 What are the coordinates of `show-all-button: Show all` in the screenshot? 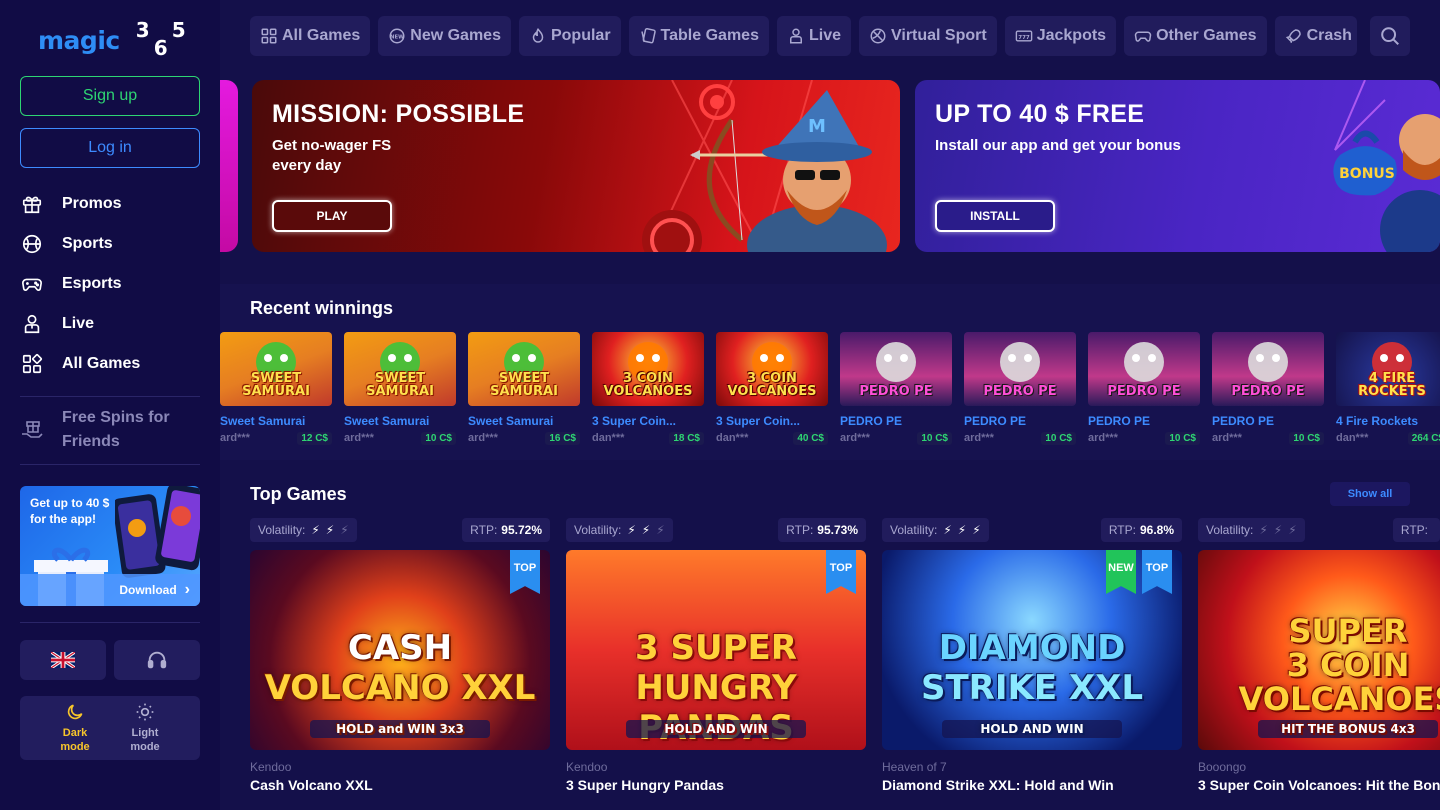 It's located at (1370, 494).